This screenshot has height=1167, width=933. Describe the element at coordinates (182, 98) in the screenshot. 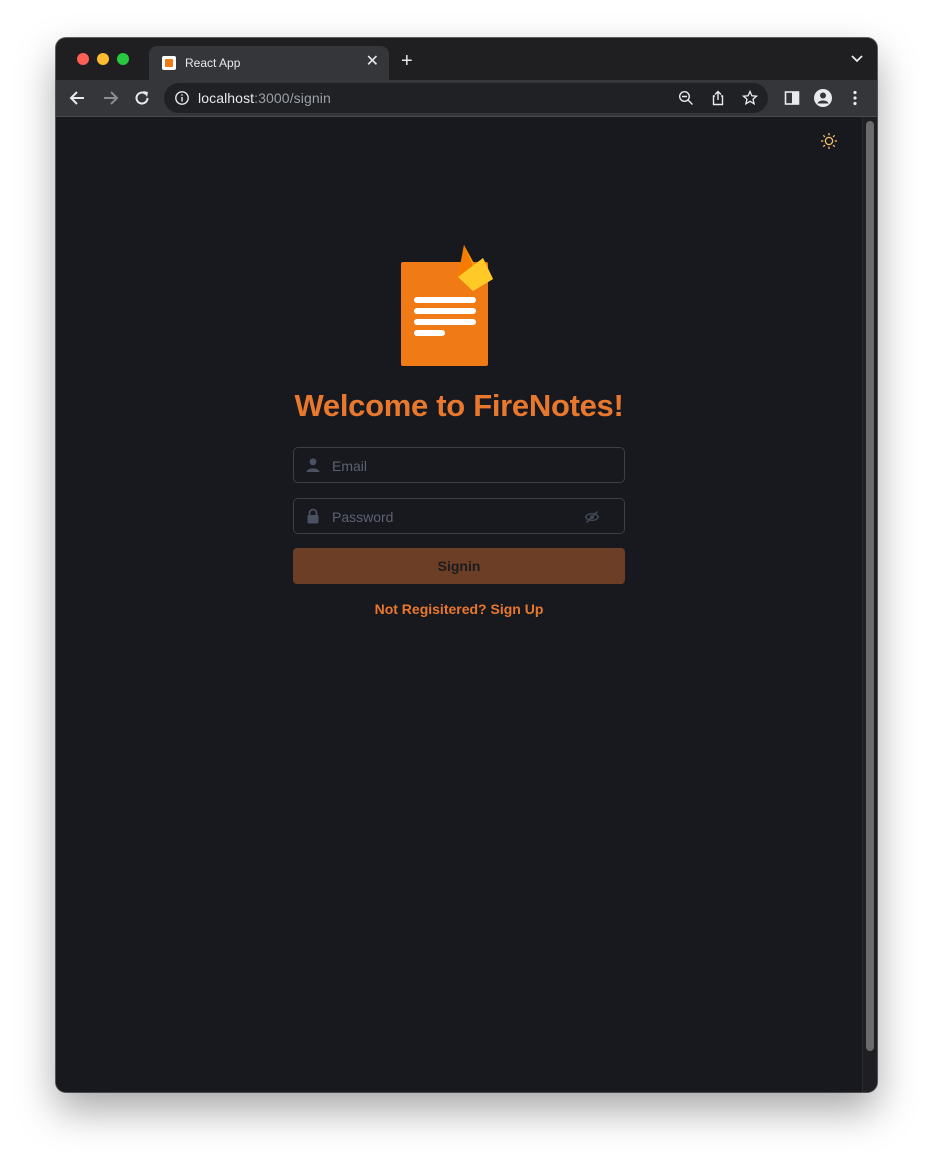

I see `info-icon` at that location.